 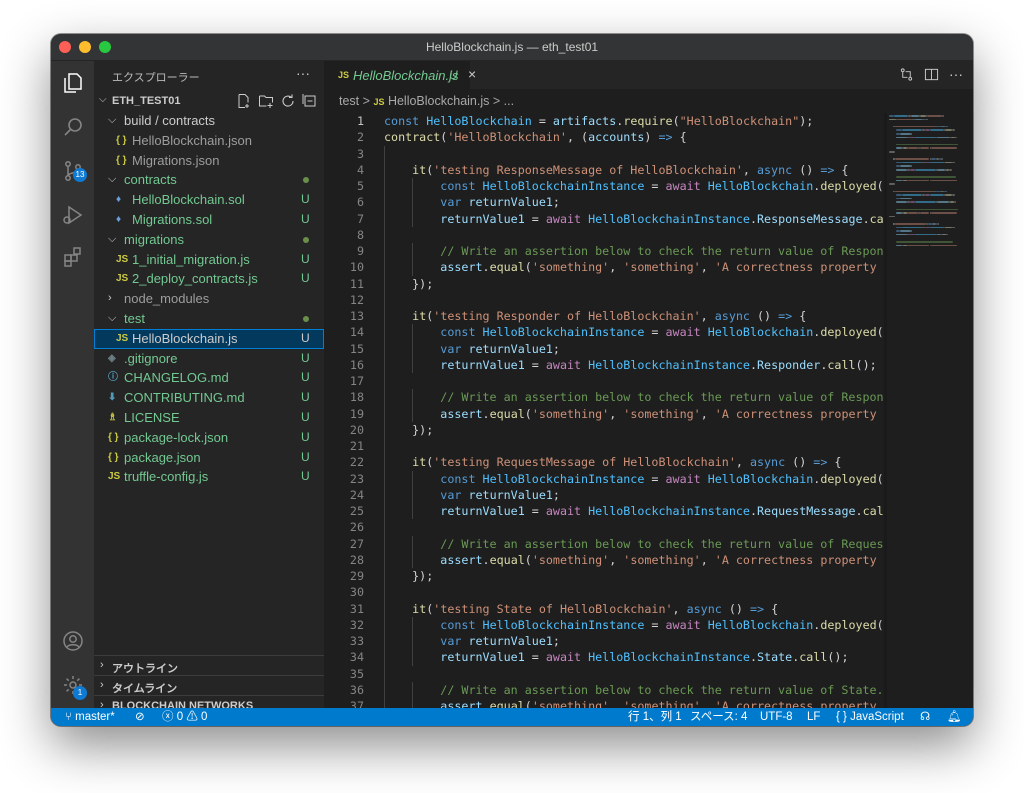 What do you see at coordinates (209, 338) in the screenshot?
I see `tree-item: JS HelloBlockchain.js U` at bounding box center [209, 338].